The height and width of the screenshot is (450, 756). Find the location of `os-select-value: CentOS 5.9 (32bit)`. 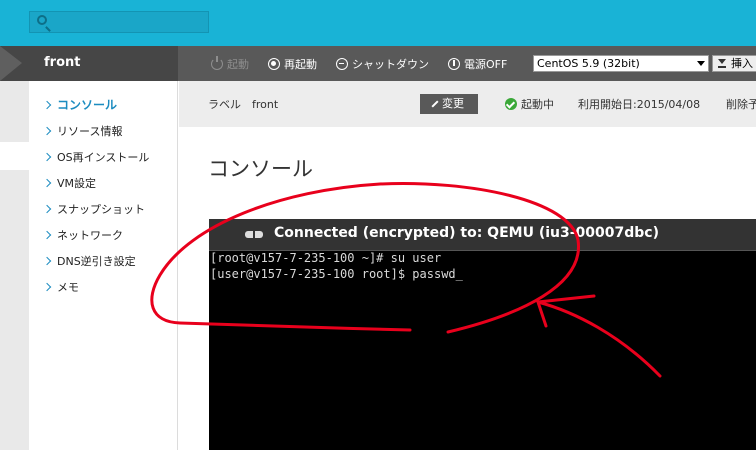

os-select-value: CentOS 5.9 (32bit) is located at coordinates (588, 63).